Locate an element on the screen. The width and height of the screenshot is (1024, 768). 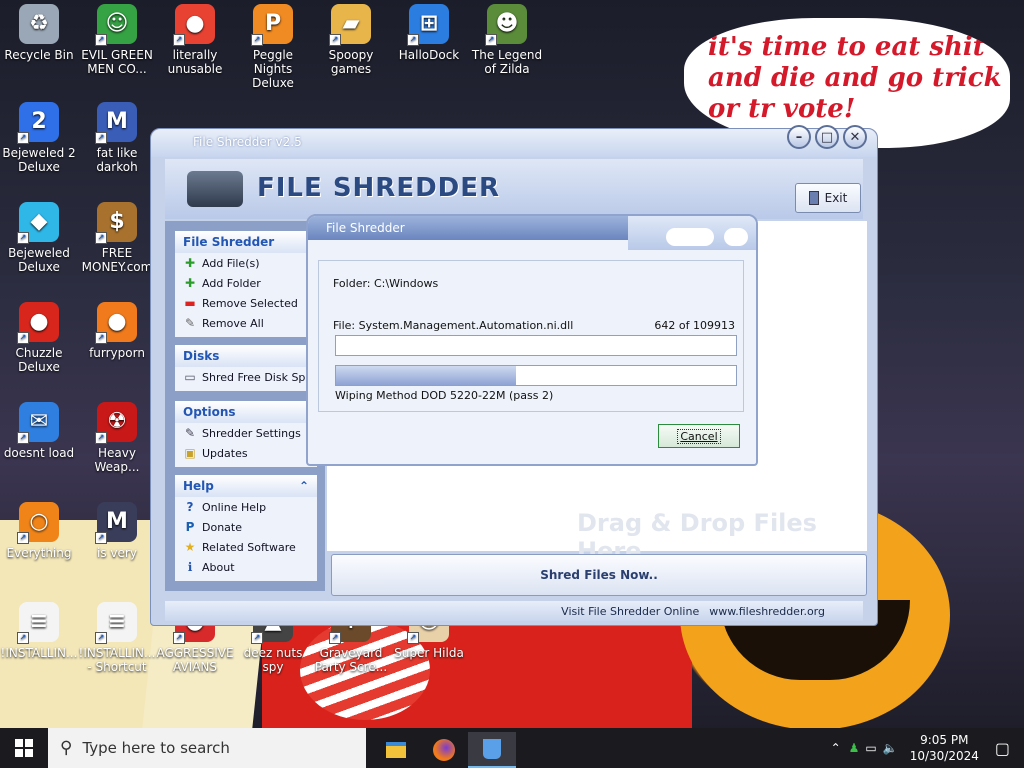
desktop-icon: ● ↗ literally unusable is located at coordinates (195, 40).